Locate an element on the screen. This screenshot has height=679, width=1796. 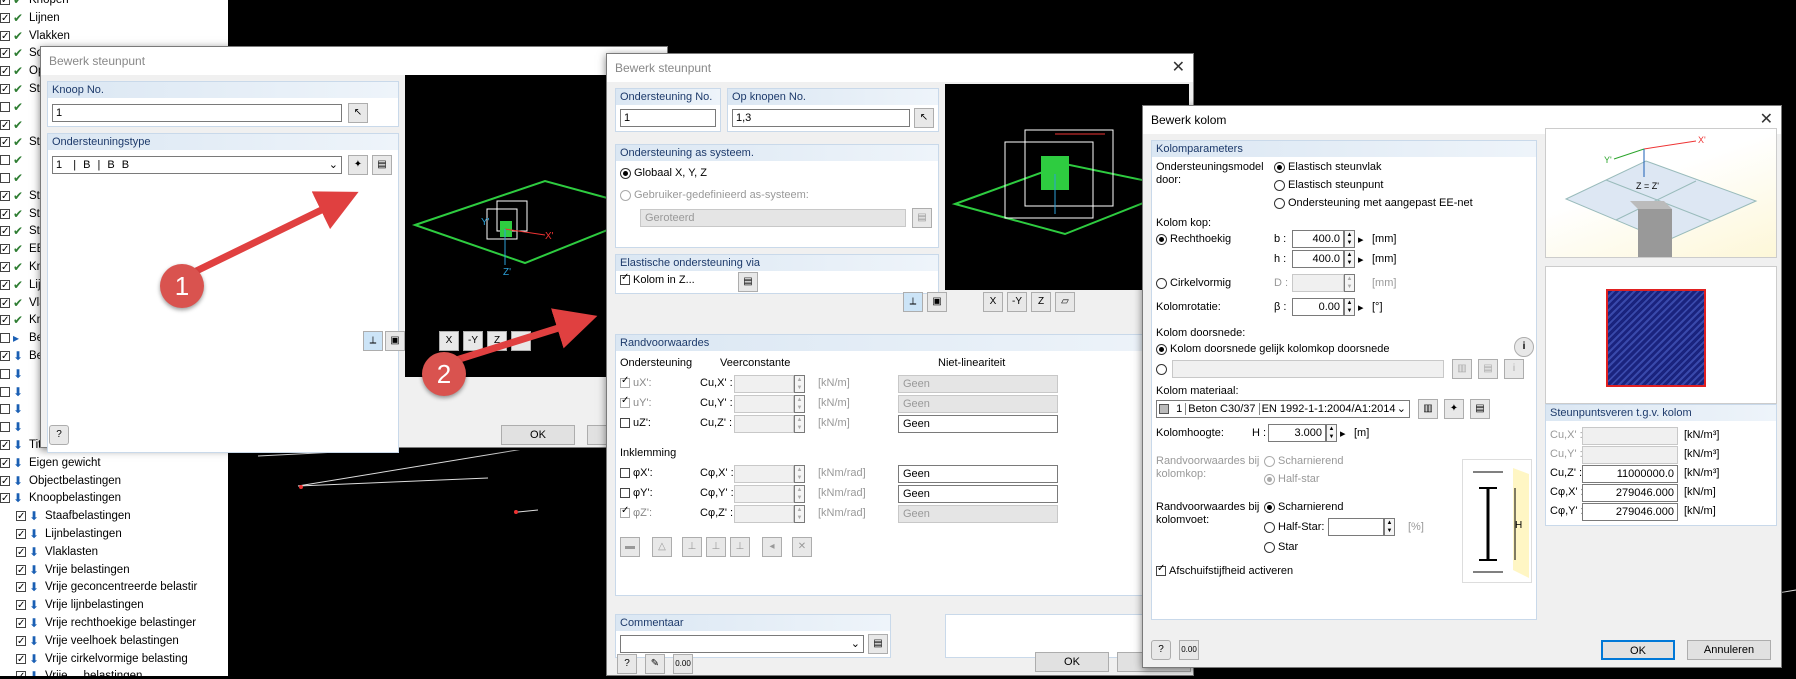
annotation-arrows is located at coordinates (391, 278).